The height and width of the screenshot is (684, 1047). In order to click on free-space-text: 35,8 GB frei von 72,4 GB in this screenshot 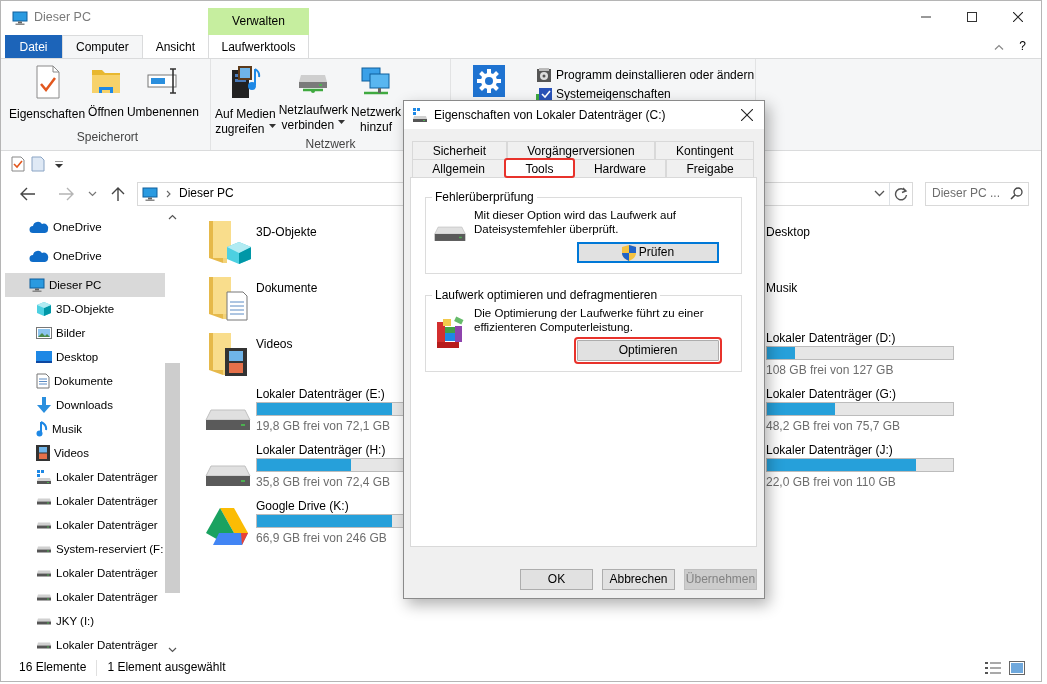, I will do `click(324, 482)`.